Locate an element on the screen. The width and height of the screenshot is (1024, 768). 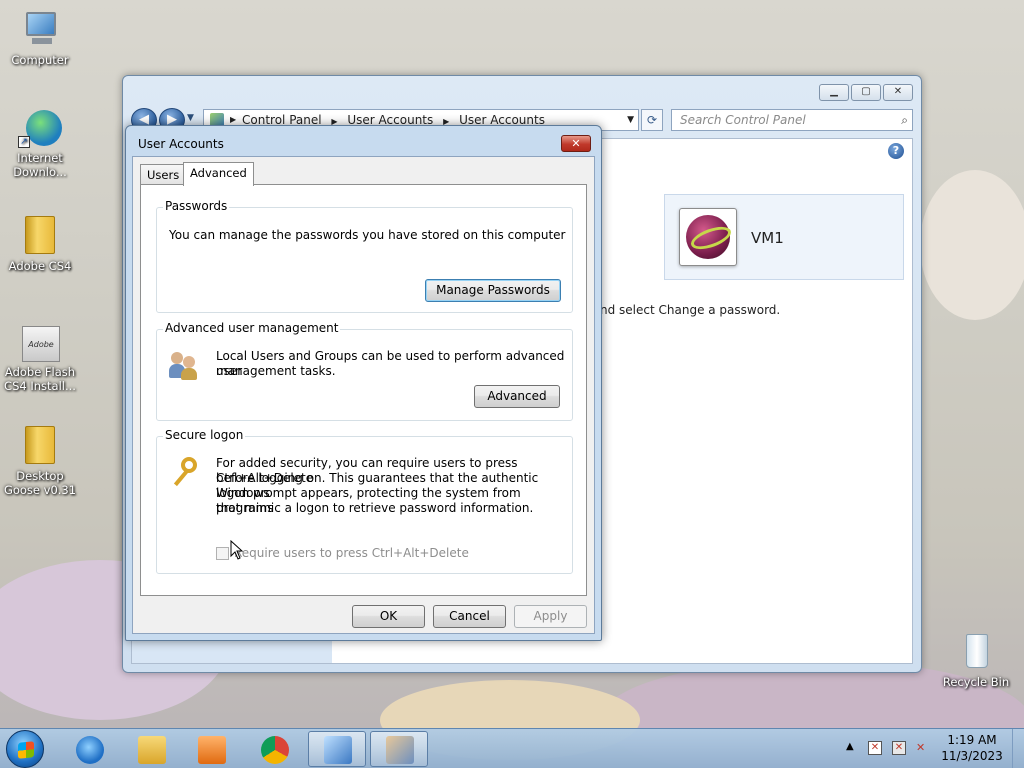
system-clock: 1:19 AM 11/3/2023 is located at coordinates (972, 748).